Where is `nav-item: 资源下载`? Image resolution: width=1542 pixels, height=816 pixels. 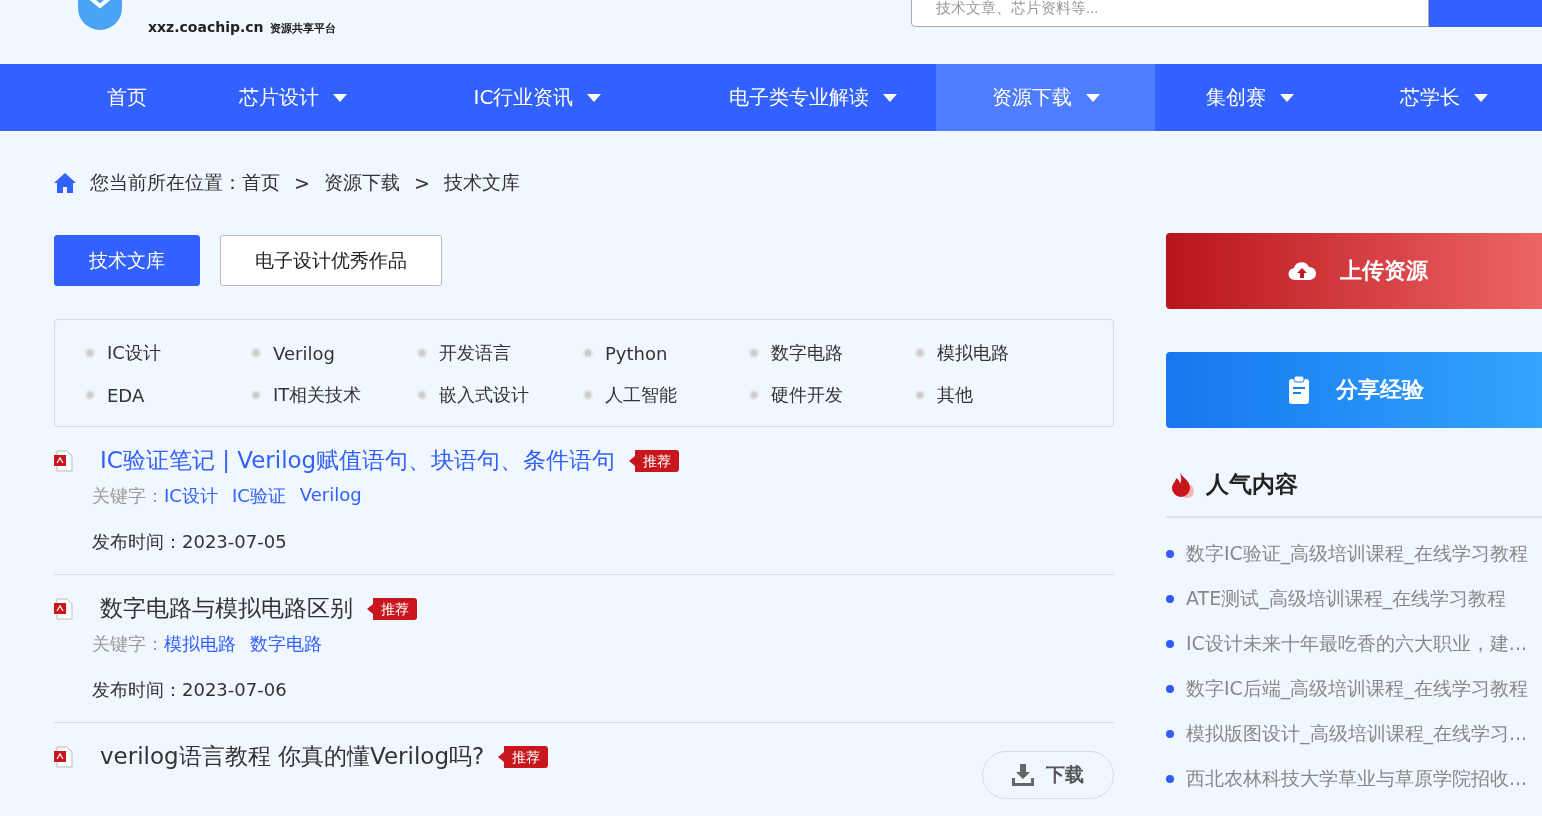
nav-item: 资源下载 is located at coordinates (1045, 97).